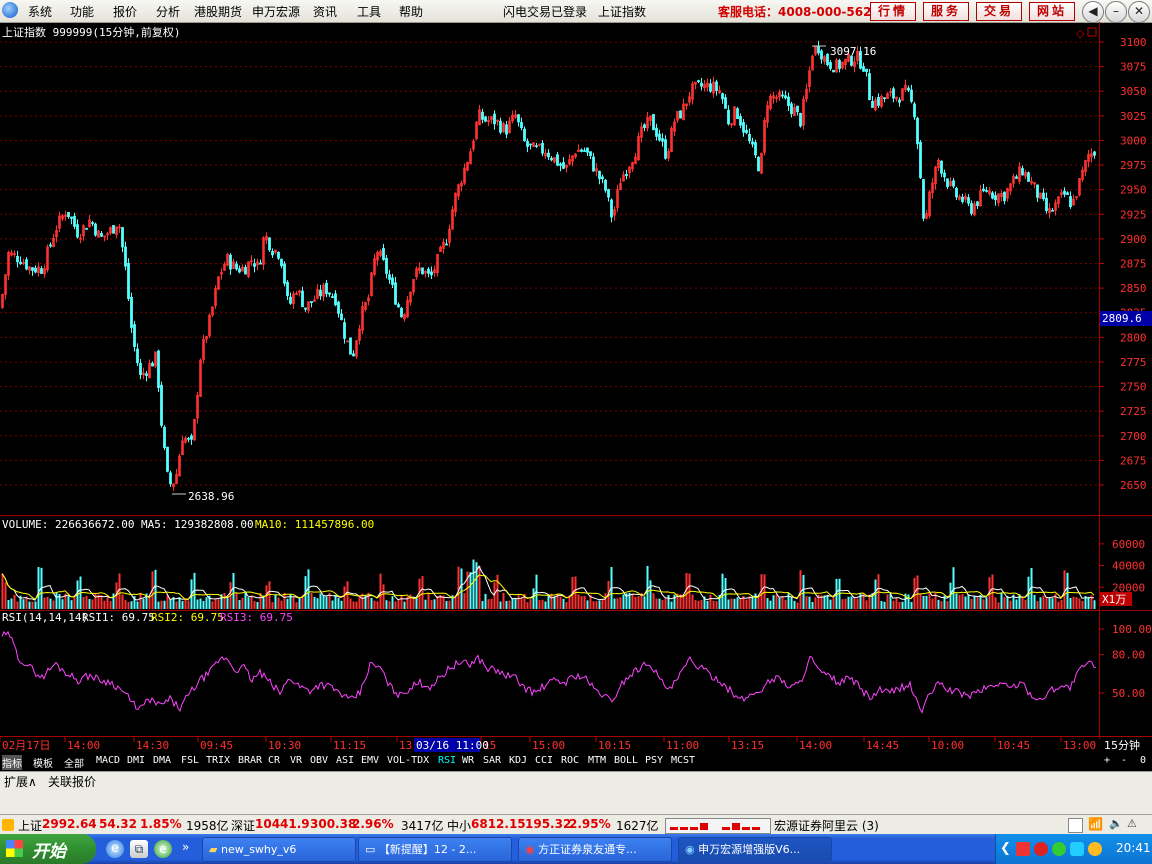 The width and height of the screenshot is (1152, 864). Describe the element at coordinates (370, 760) in the screenshot. I see `indicator-tab-emv: EMV` at that location.